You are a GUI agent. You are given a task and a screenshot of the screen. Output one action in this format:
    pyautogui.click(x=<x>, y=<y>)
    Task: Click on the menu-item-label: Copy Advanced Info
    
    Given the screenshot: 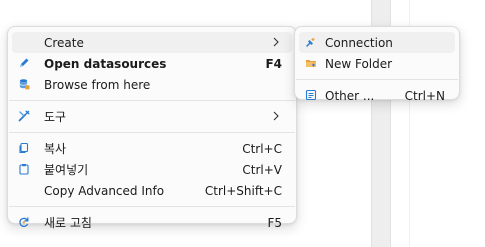 What is the action you would take?
    pyautogui.click(x=104, y=190)
    